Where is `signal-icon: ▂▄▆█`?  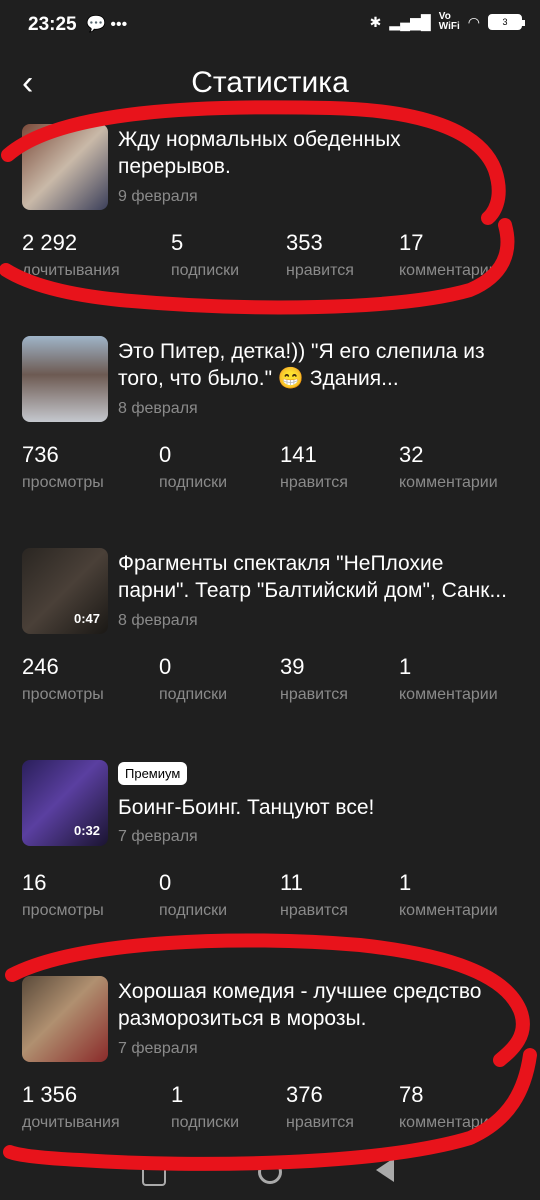
signal-icon: ▂▄▆█ is located at coordinates (410, 21).